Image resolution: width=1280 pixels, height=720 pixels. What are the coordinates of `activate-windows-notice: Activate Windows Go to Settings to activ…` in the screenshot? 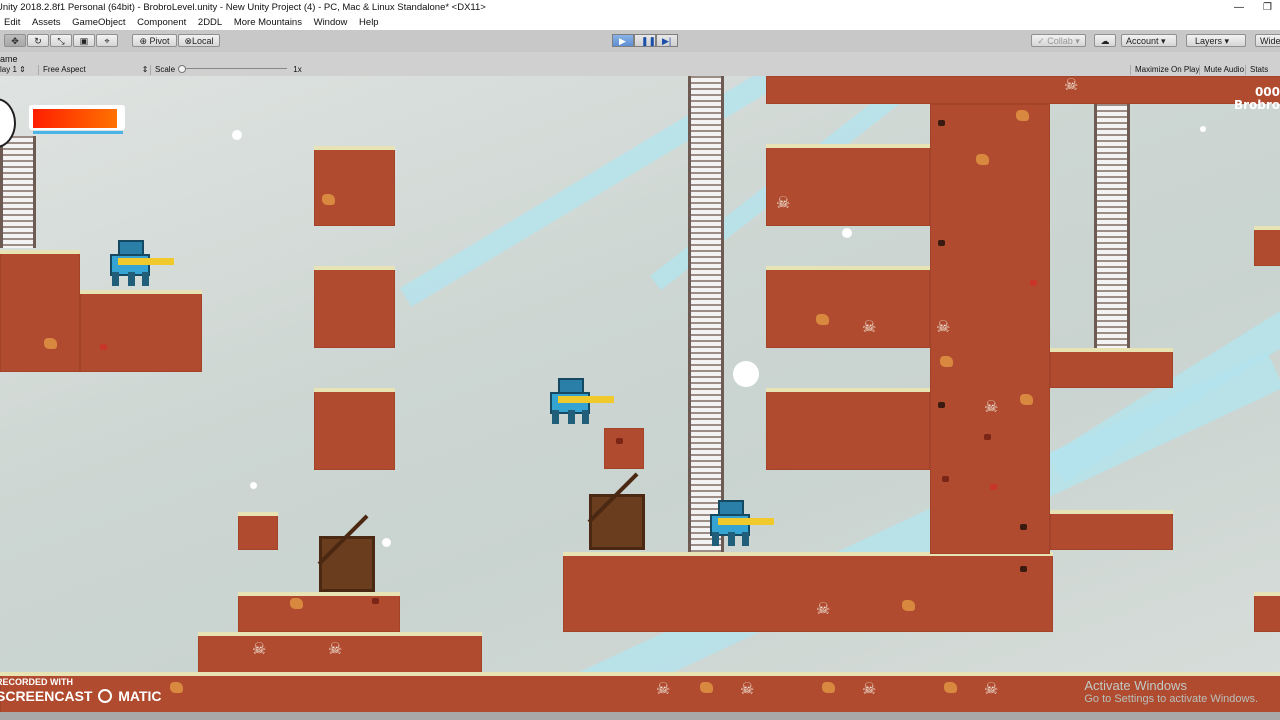 It's located at (1171, 691).